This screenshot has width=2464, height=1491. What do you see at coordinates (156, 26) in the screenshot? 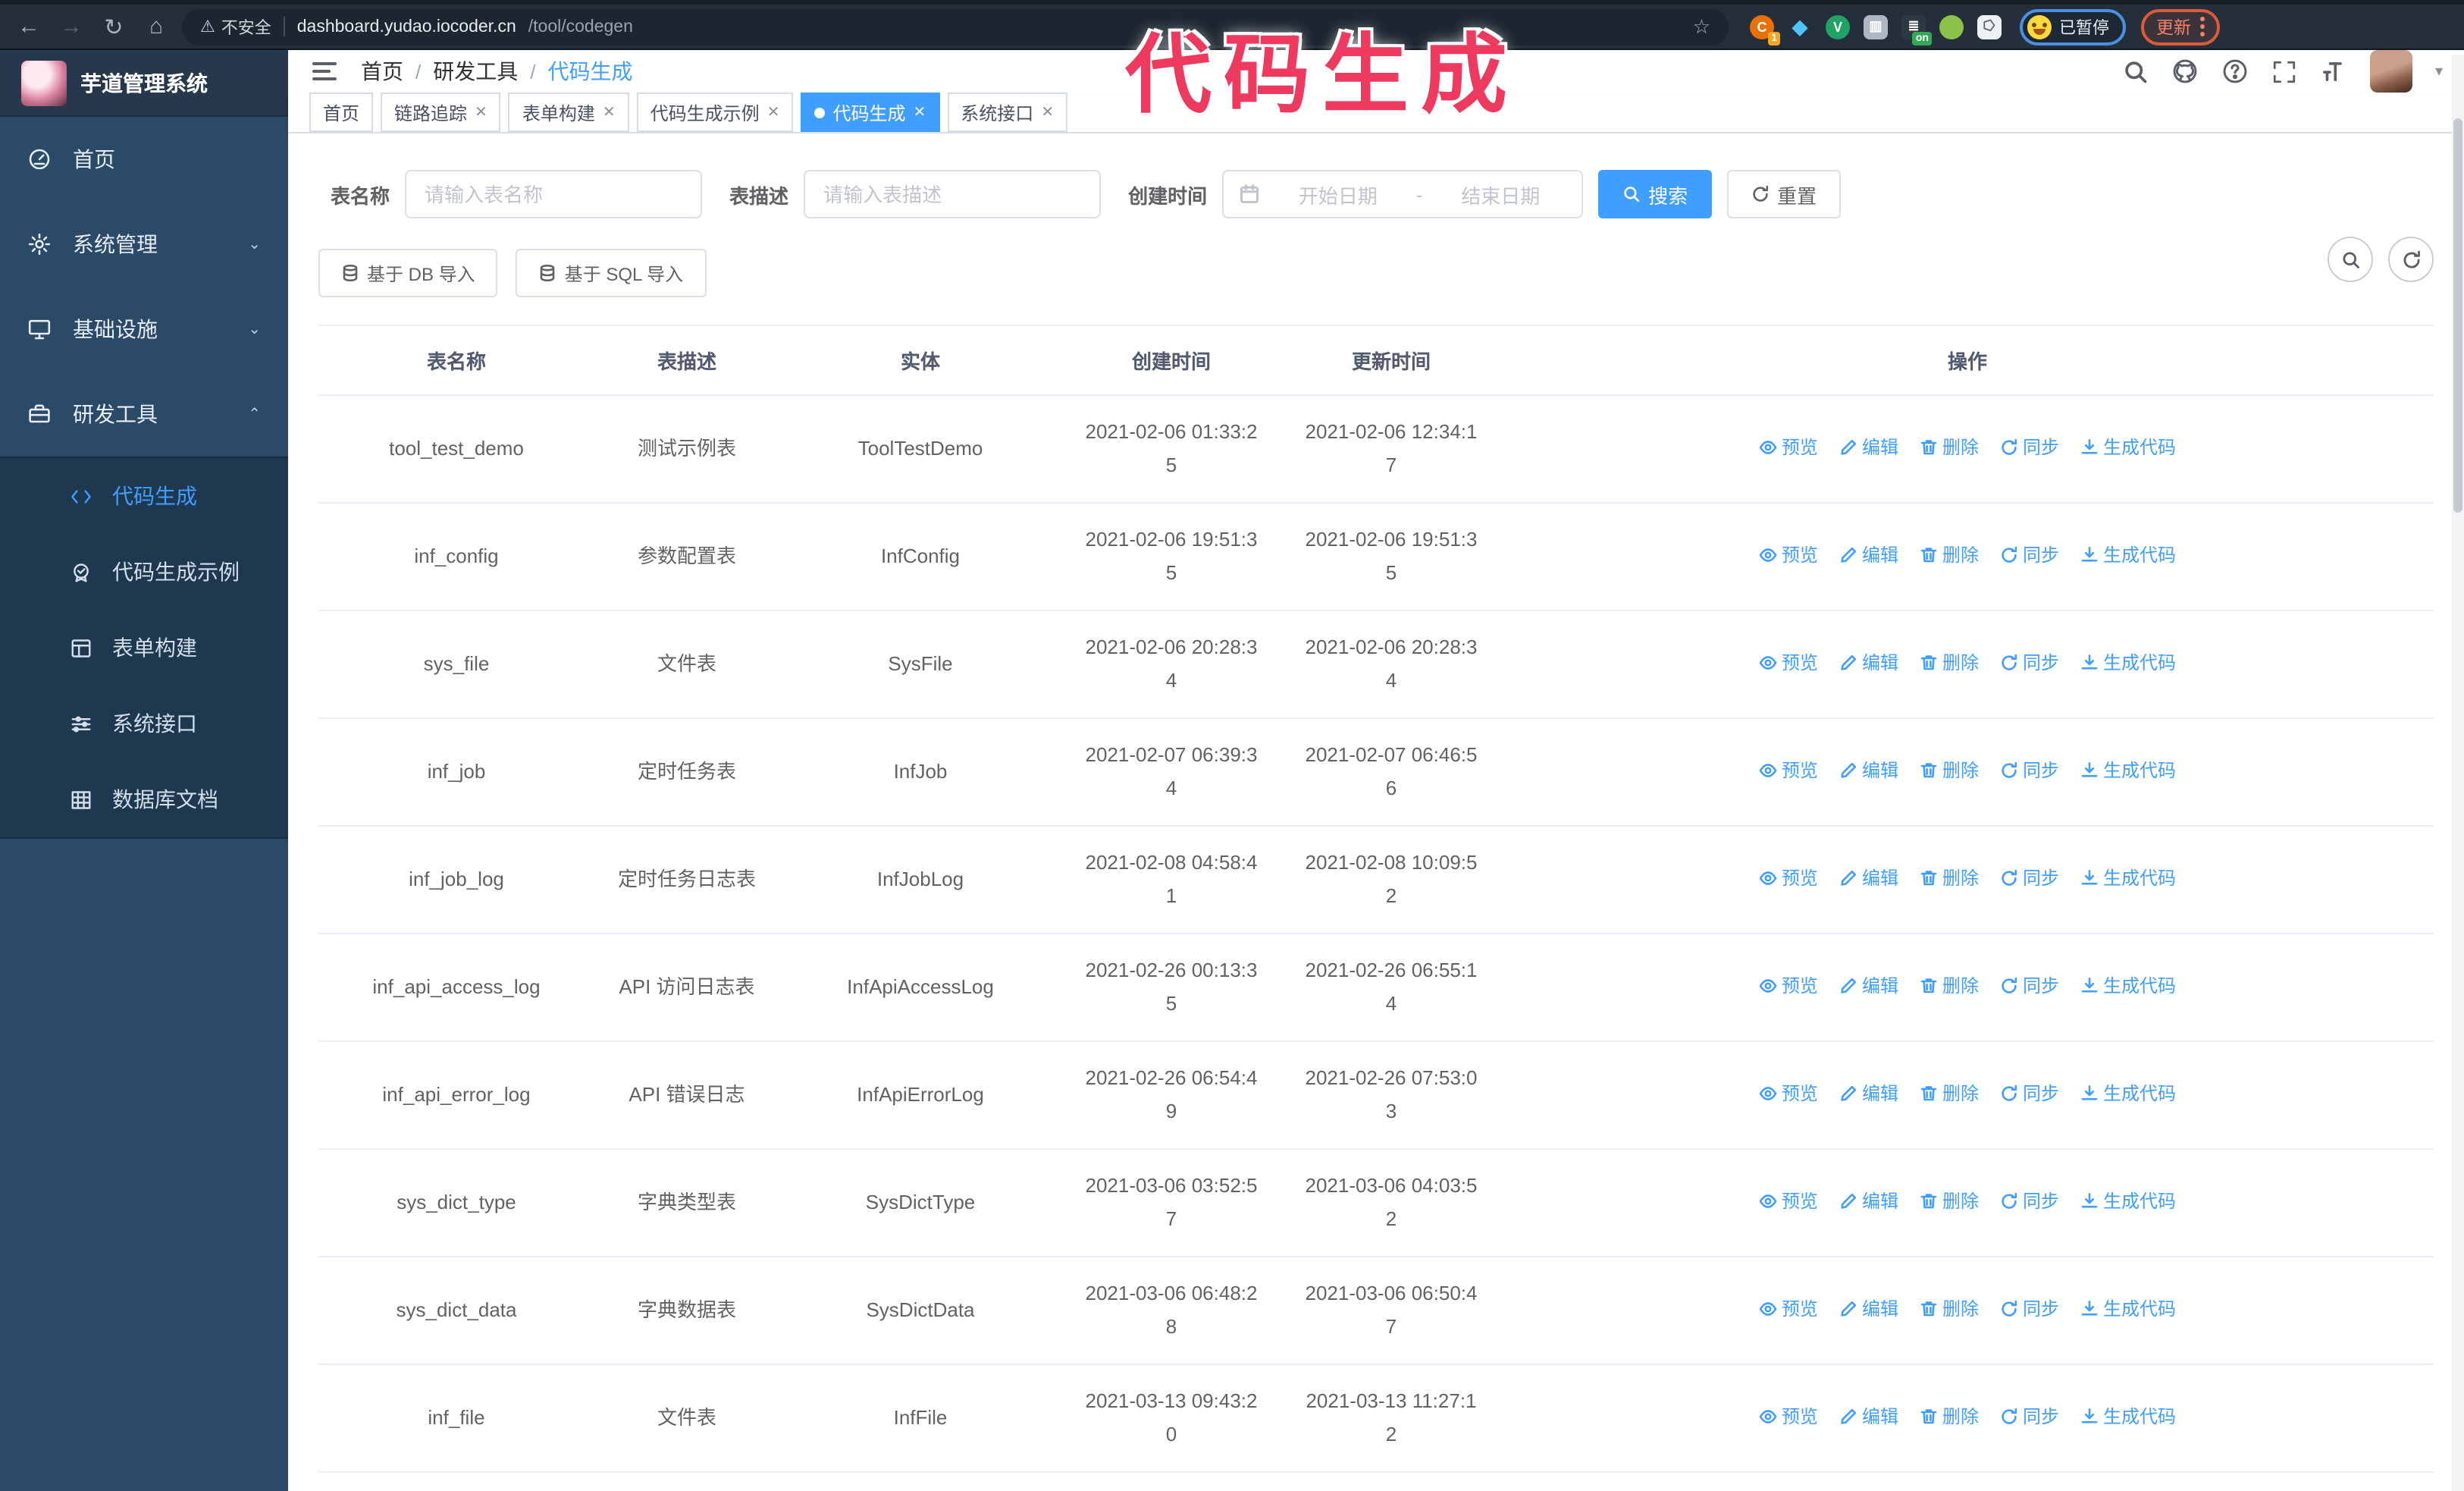
I see `home-icon: ⌂` at bounding box center [156, 26].